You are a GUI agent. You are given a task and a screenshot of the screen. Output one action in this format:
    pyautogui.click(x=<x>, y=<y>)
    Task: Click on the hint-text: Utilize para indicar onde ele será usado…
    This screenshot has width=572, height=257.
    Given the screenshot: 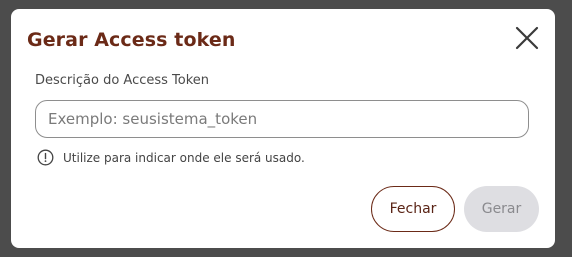 What is the action you would take?
    pyautogui.click(x=184, y=157)
    